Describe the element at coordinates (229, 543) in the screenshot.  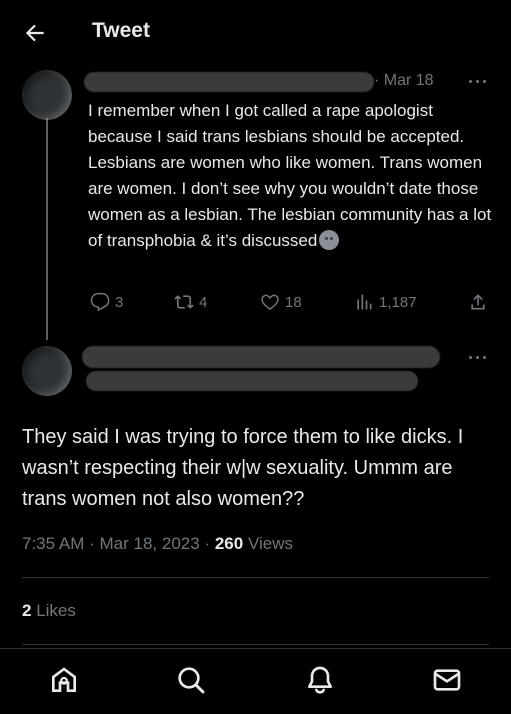
I see `views-count: 260` at that location.